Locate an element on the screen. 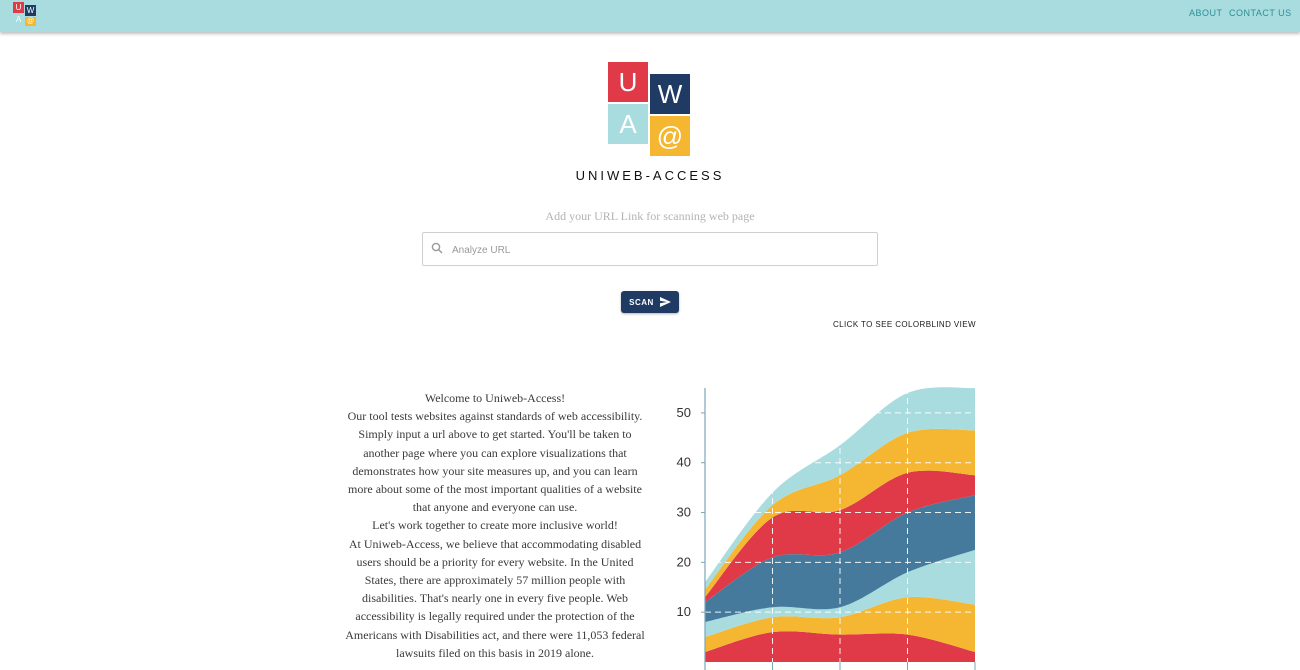  url-hint-text: Add your URL Link for scanning web page is located at coordinates (650, 216).